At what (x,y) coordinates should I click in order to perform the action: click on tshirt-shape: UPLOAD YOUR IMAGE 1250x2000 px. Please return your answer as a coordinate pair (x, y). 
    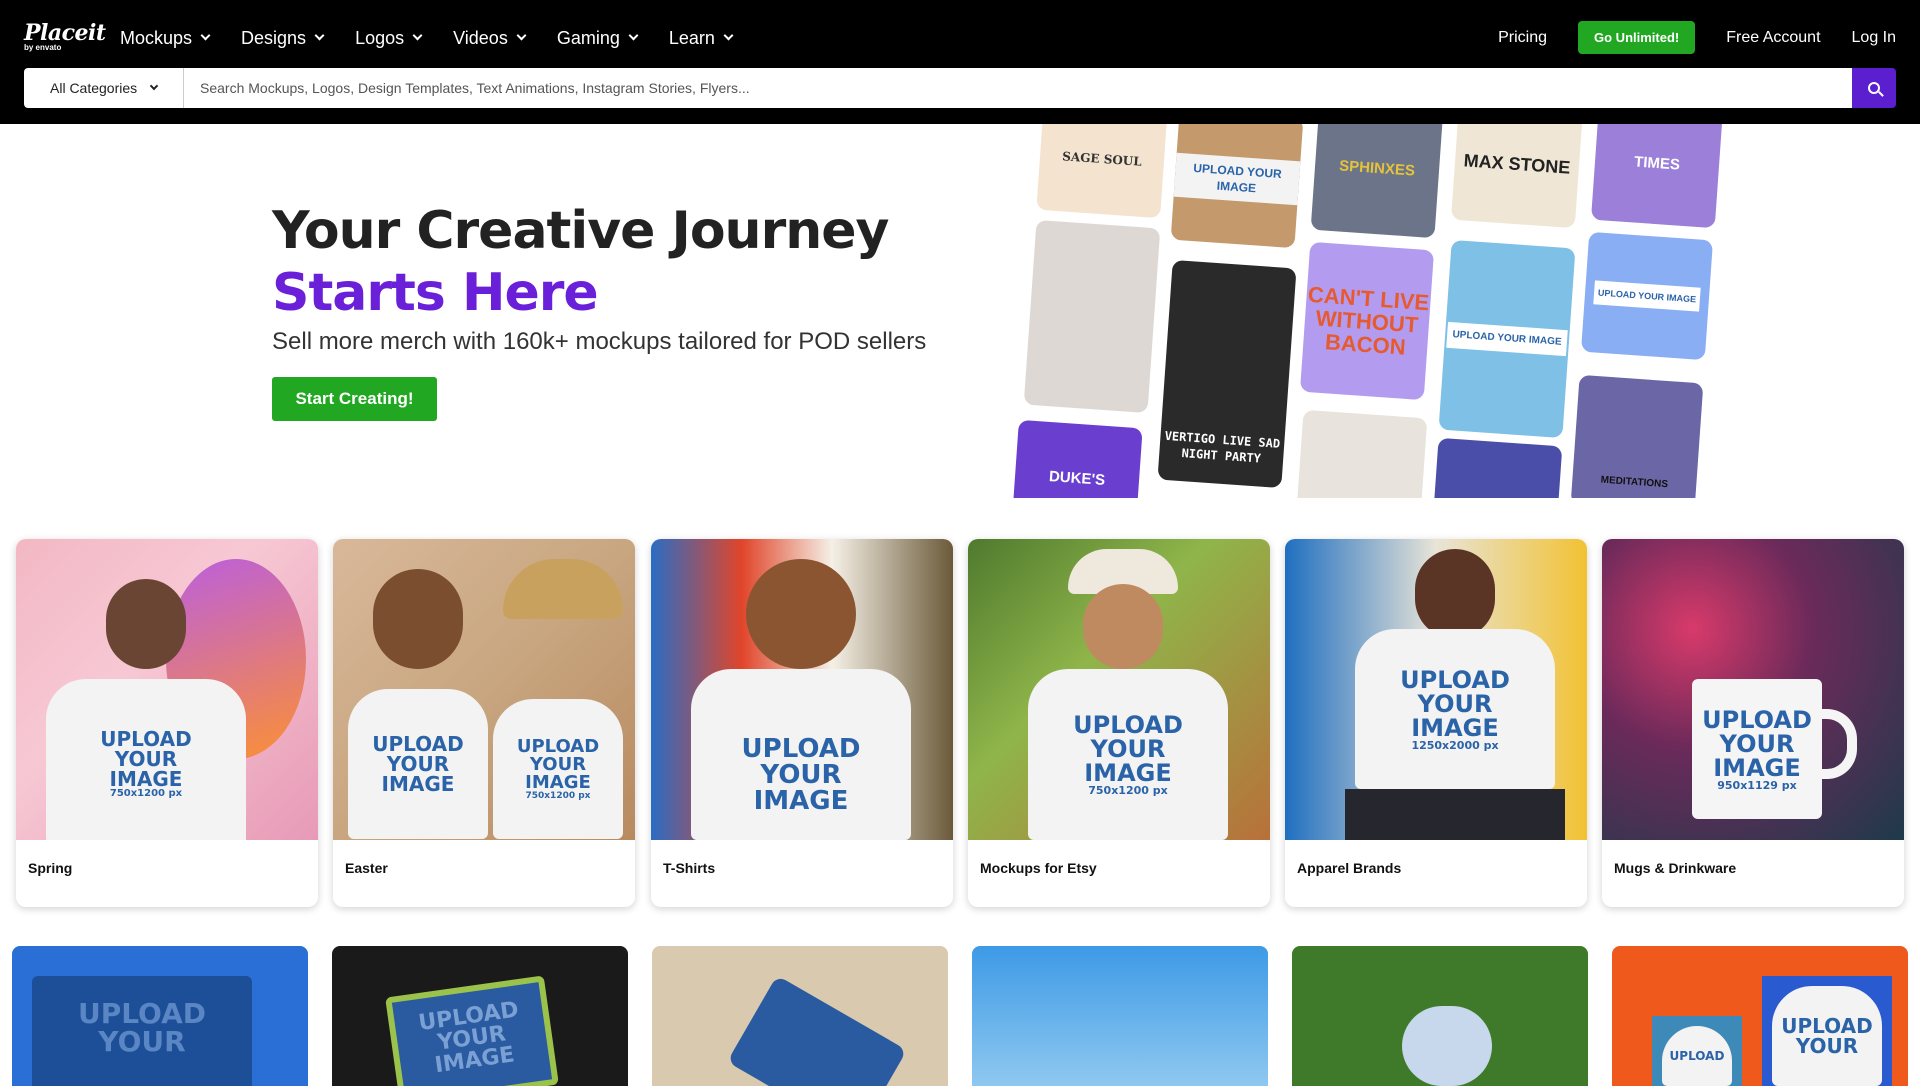
    Looking at the image, I should click on (1455, 709).